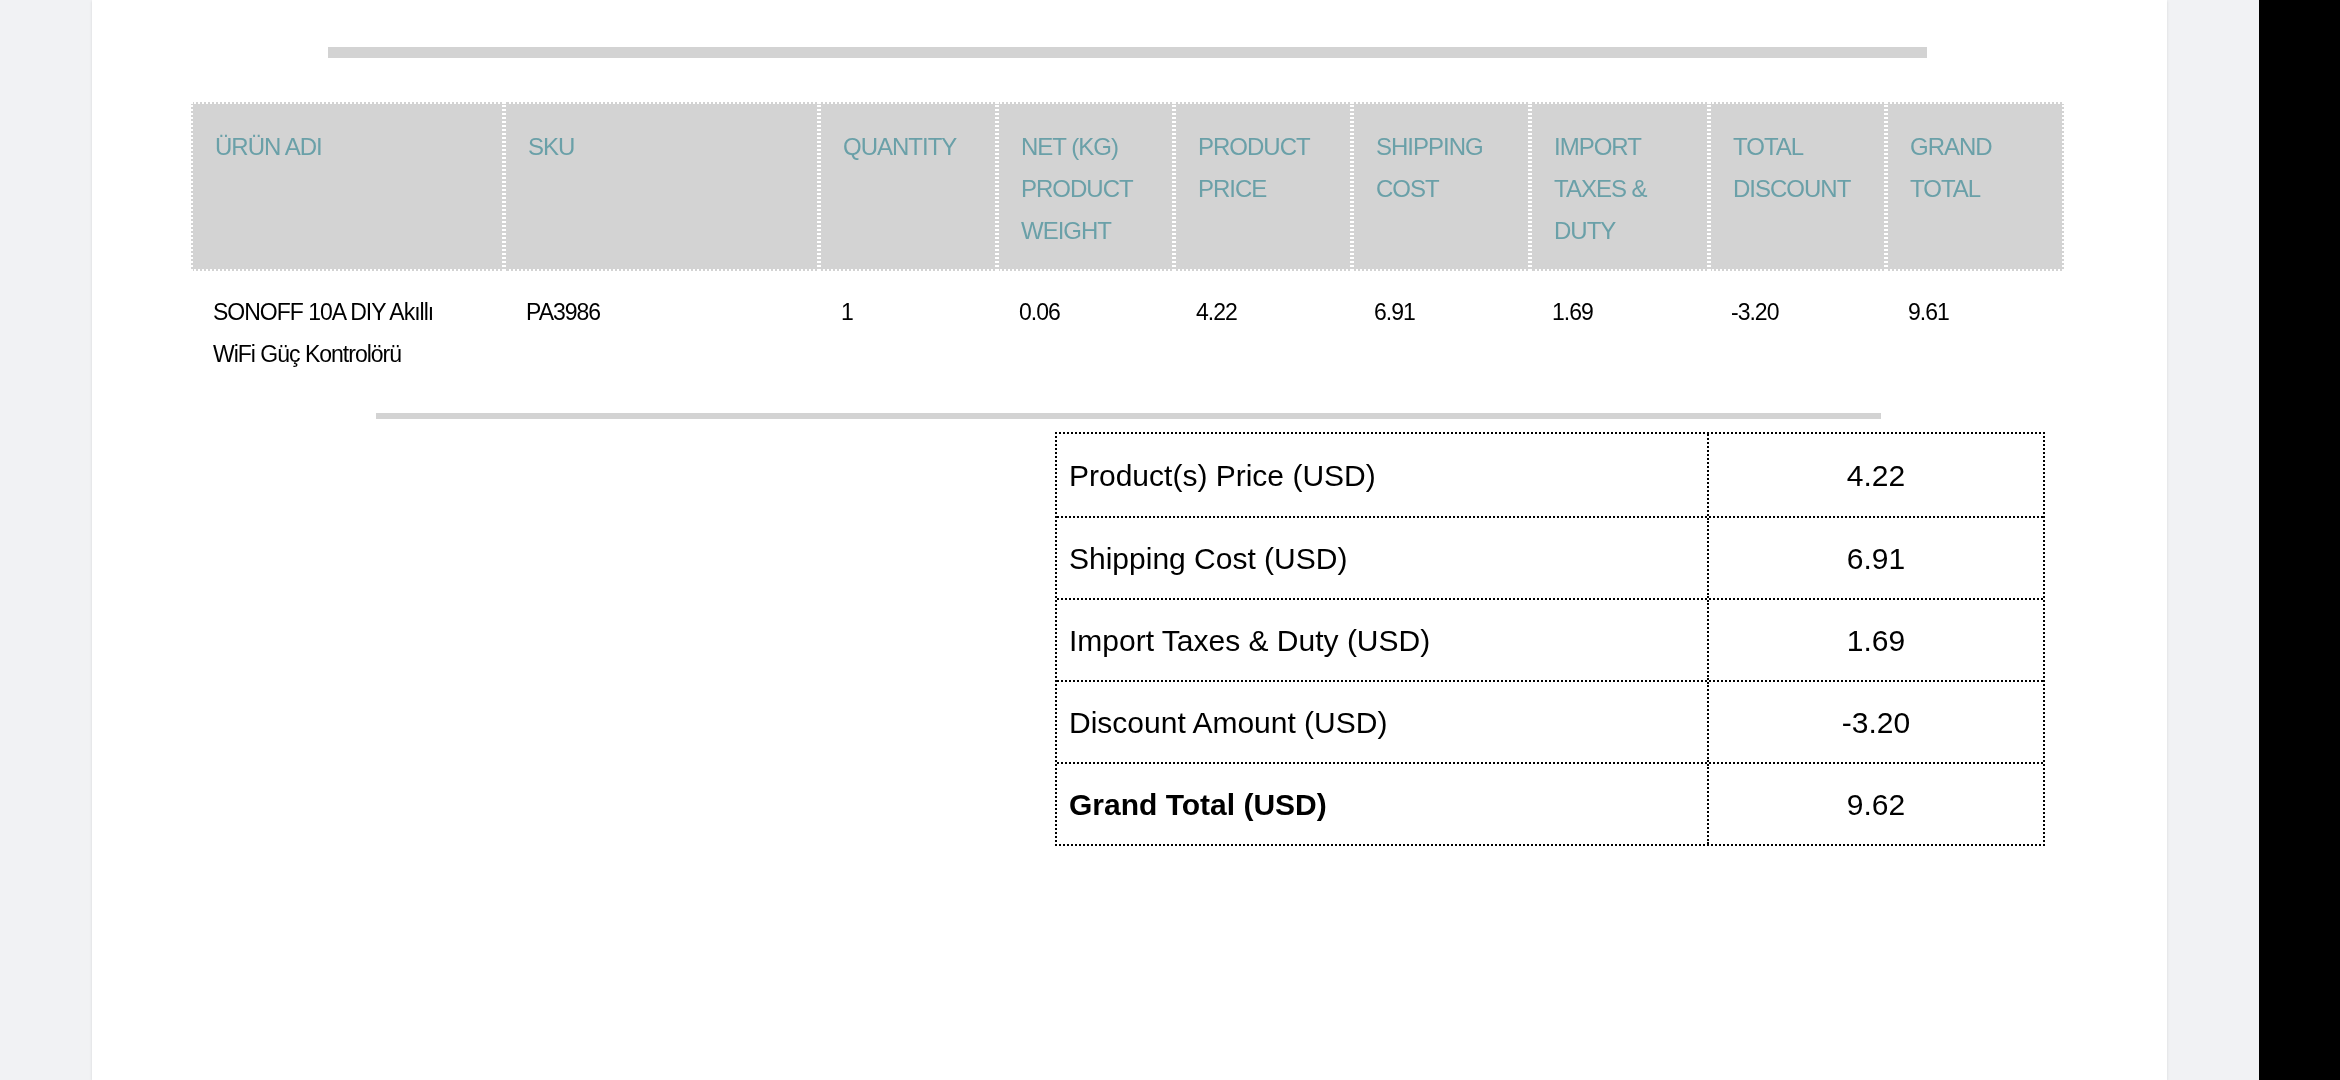 The image size is (2340, 1080). Describe the element at coordinates (908, 186) in the screenshot. I see `column-header: QUANTITY` at that location.